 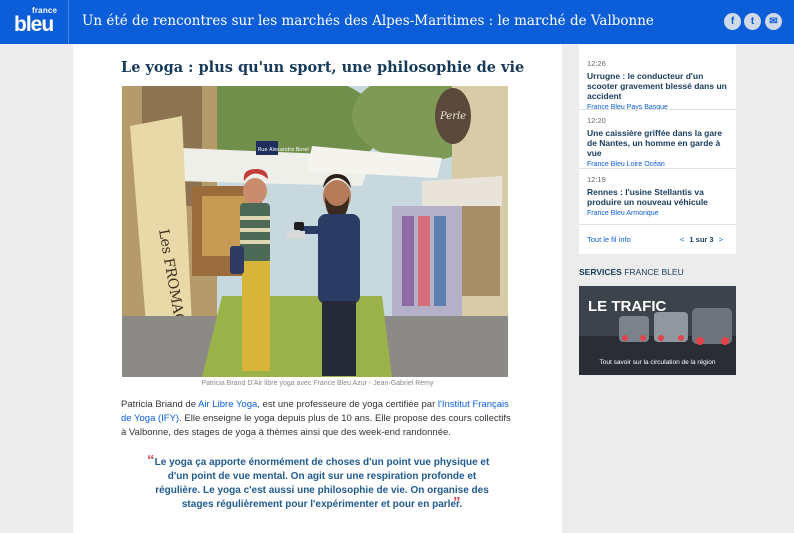 I want to click on pager-status: 1 sur 3, so click(x=701, y=239).